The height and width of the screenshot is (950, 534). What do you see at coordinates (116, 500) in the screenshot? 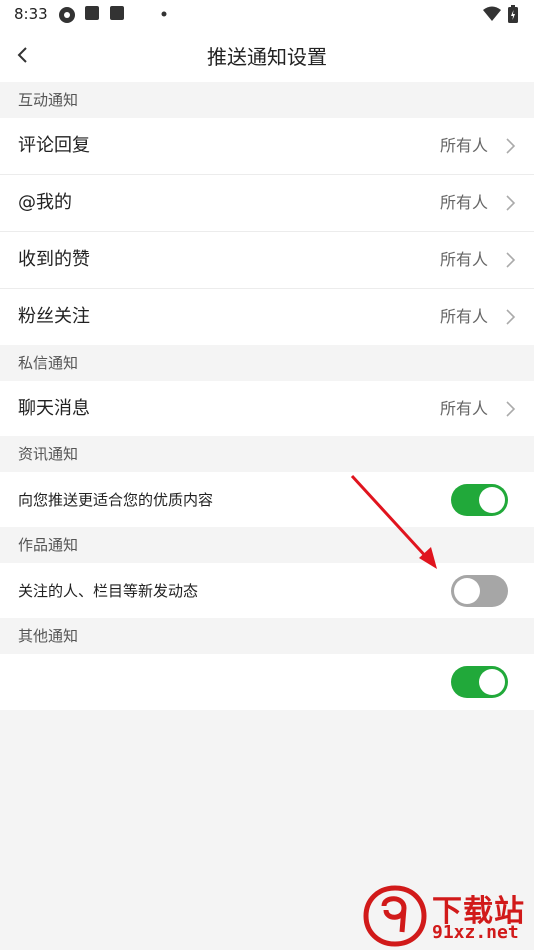
I see `row-label: 向您推送更适合您的优质内容` at bounding box center [116, 500].